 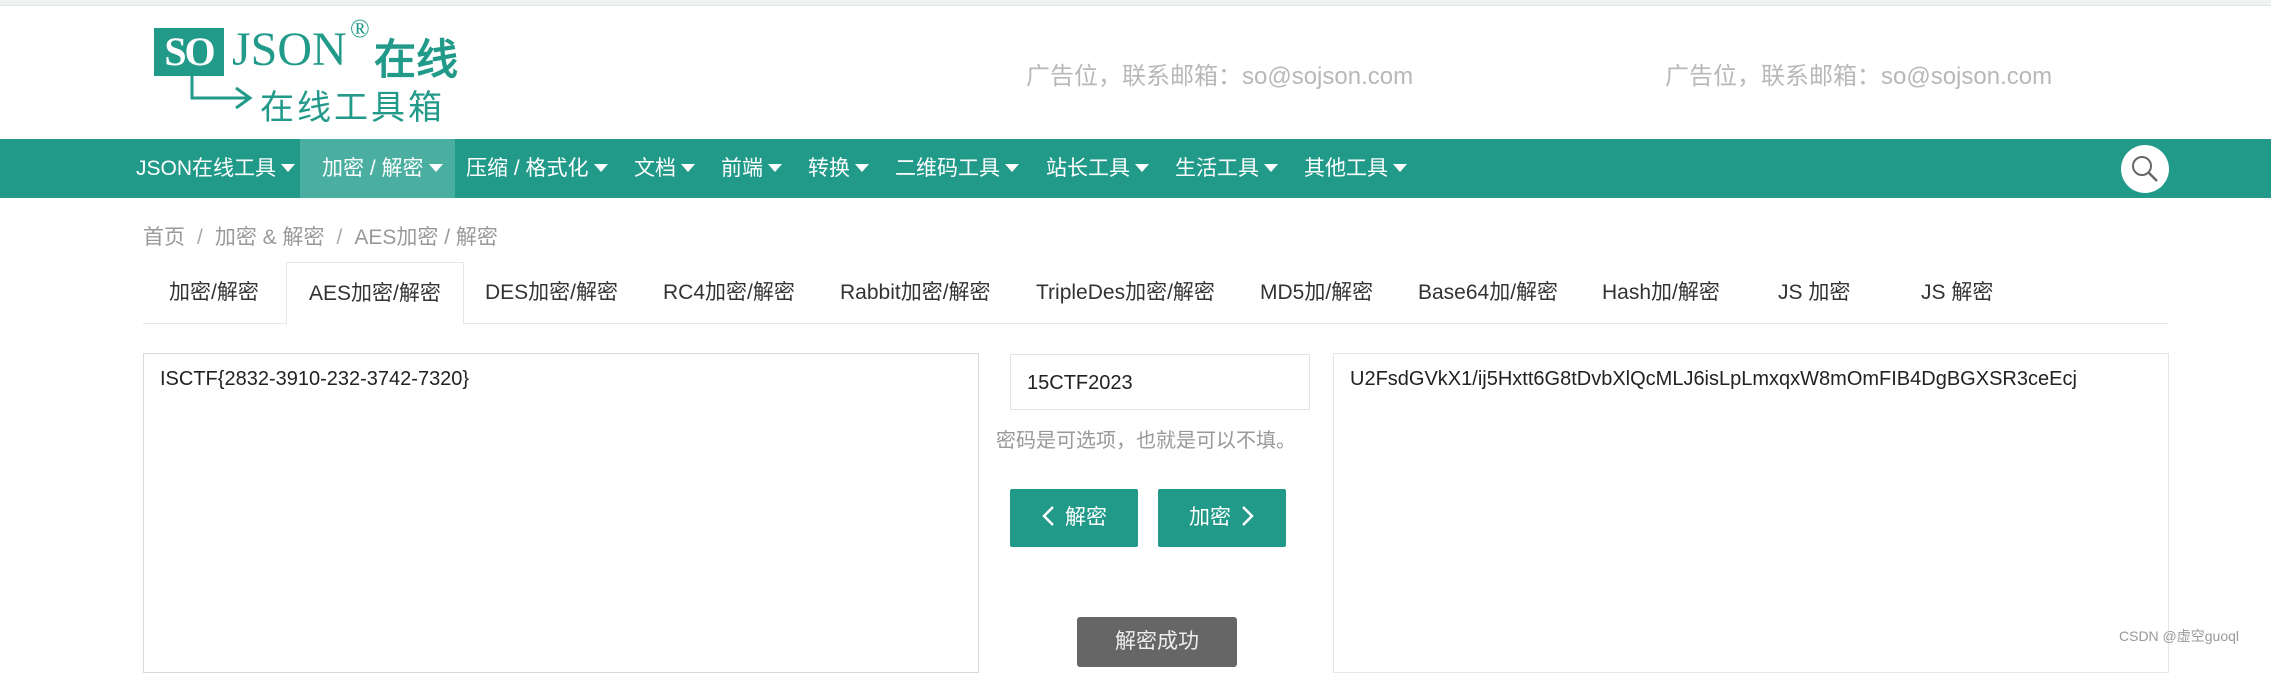 I want to click on encrypt-button: 加密, so click(x=1222, y=518).